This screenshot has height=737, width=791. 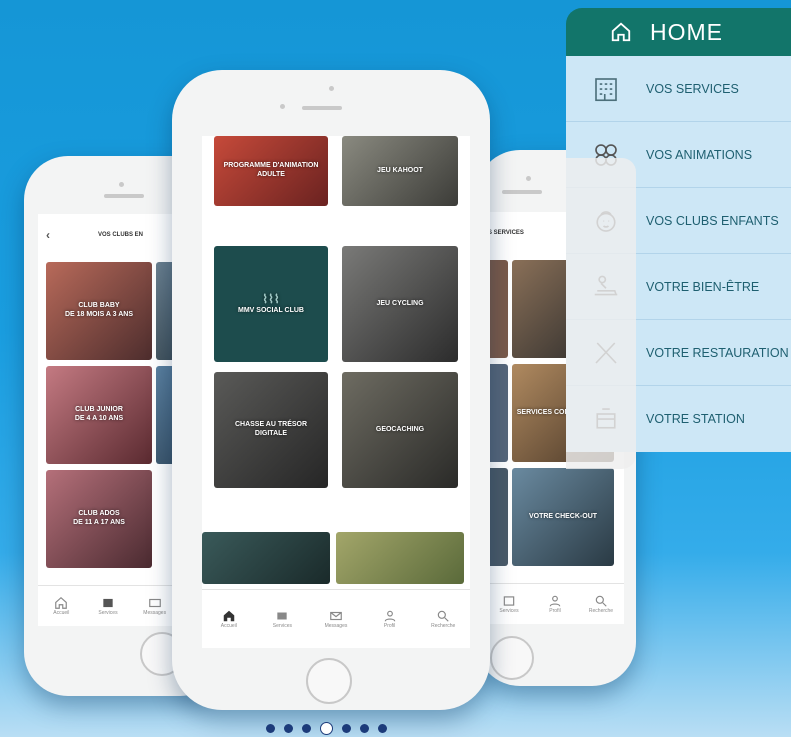 I want to click on activity-tile: GEOCACHING, so click(x=400, y=430).